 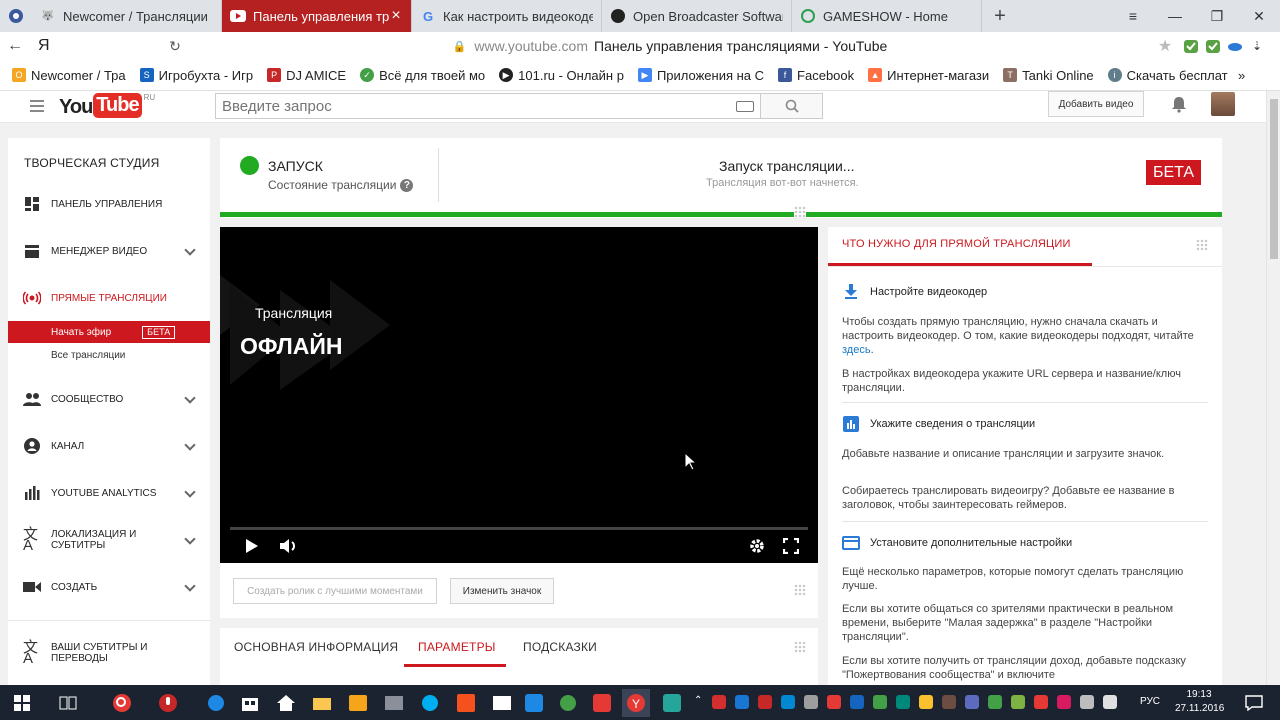 What do you see at coordinates (1213, 46) in the screenshot?
I see `shield-extension-2-icon` at bounding box center [1213, 46].